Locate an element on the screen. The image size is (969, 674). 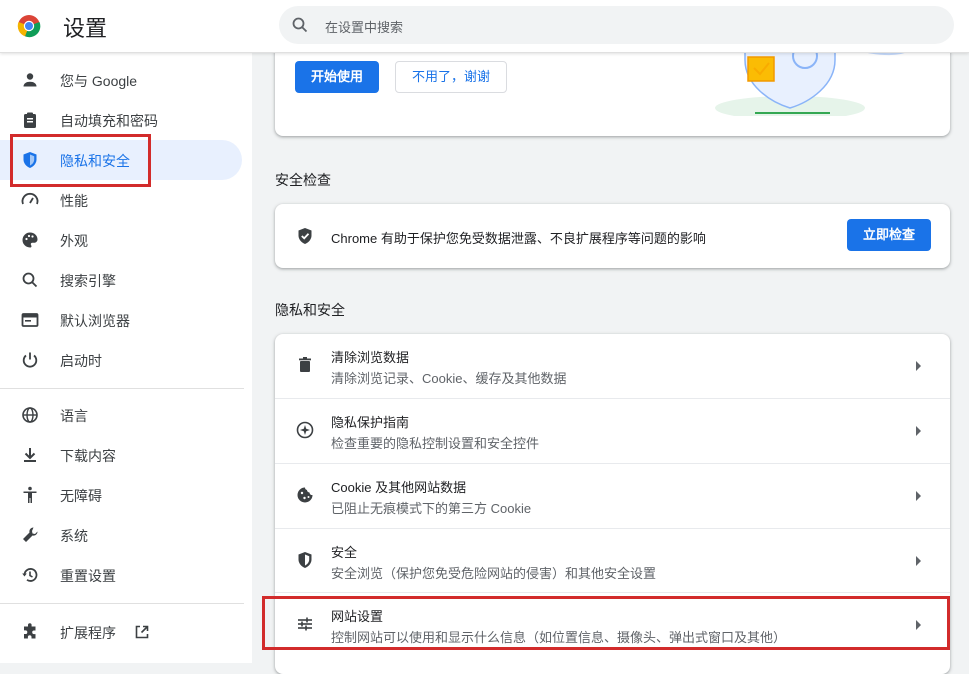
power-icon is located at coordinates (30, 360).